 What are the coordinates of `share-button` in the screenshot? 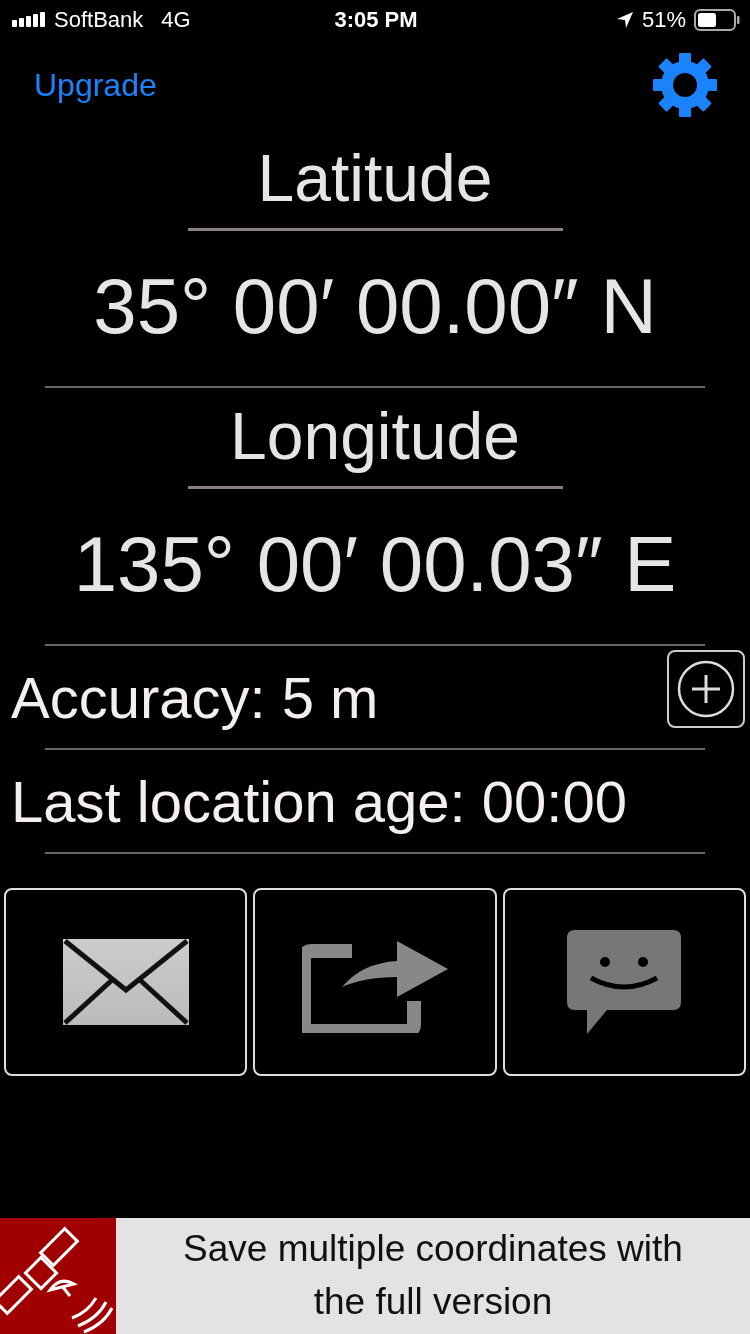 It's located at (375, 982).